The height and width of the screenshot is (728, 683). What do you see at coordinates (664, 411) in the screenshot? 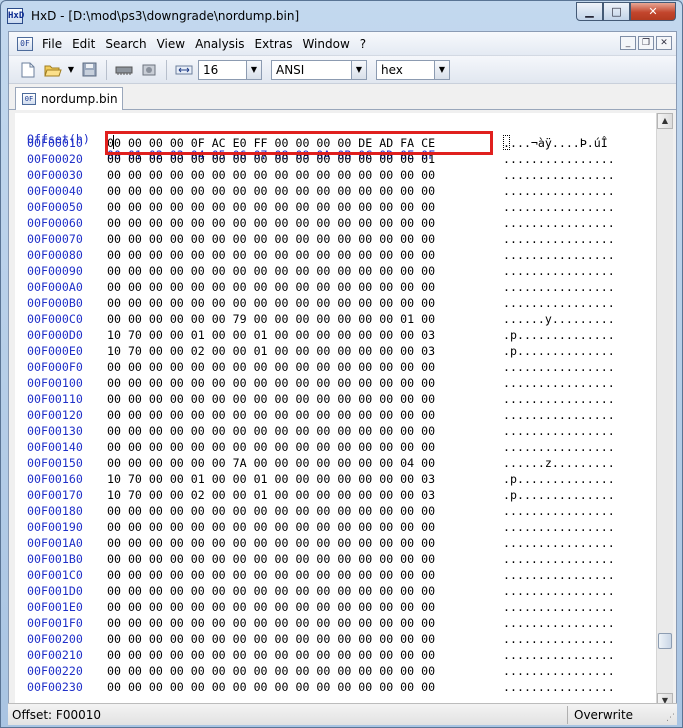
I see `vertical-scrollbar: ▲ ▼` at bounding box center [664, 411].